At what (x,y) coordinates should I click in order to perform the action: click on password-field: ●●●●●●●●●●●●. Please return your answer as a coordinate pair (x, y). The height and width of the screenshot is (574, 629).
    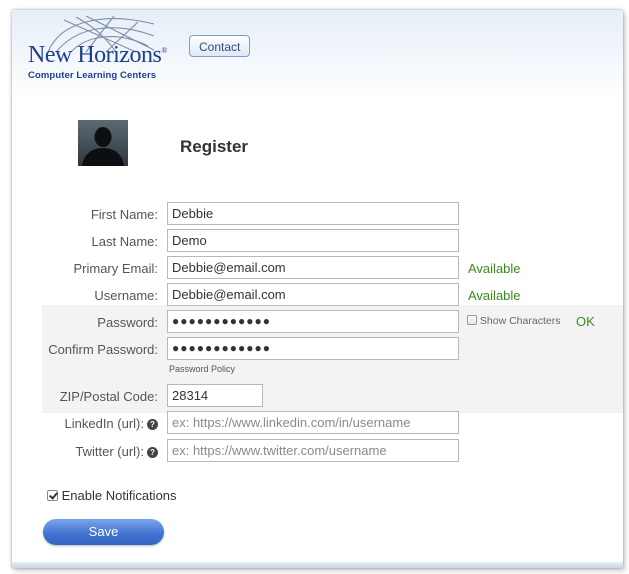
    Looking at the image, I should click on (313, 321).